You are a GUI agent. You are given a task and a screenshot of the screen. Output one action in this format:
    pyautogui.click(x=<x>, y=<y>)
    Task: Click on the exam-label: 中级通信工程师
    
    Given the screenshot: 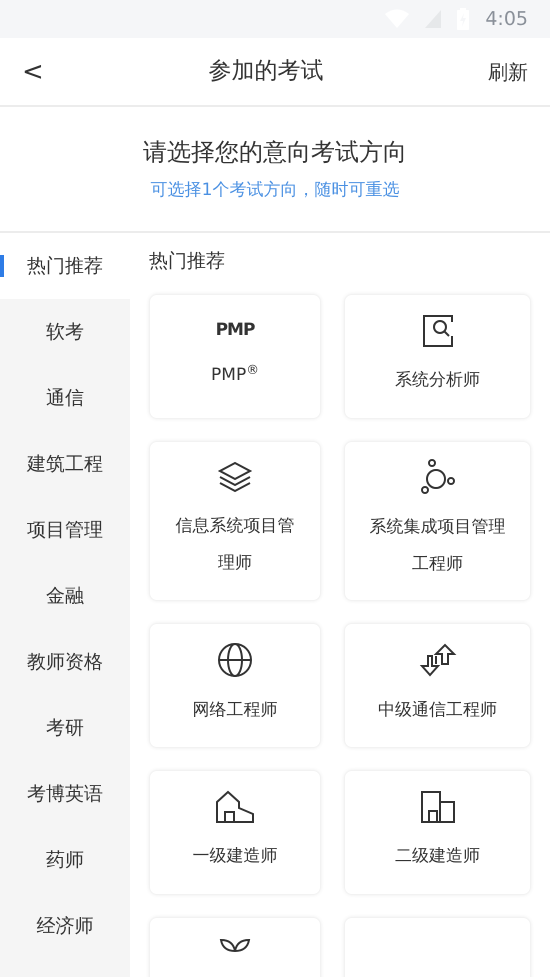 What is the action you would take?
    pyautogui.click(x=437, y=710)
    